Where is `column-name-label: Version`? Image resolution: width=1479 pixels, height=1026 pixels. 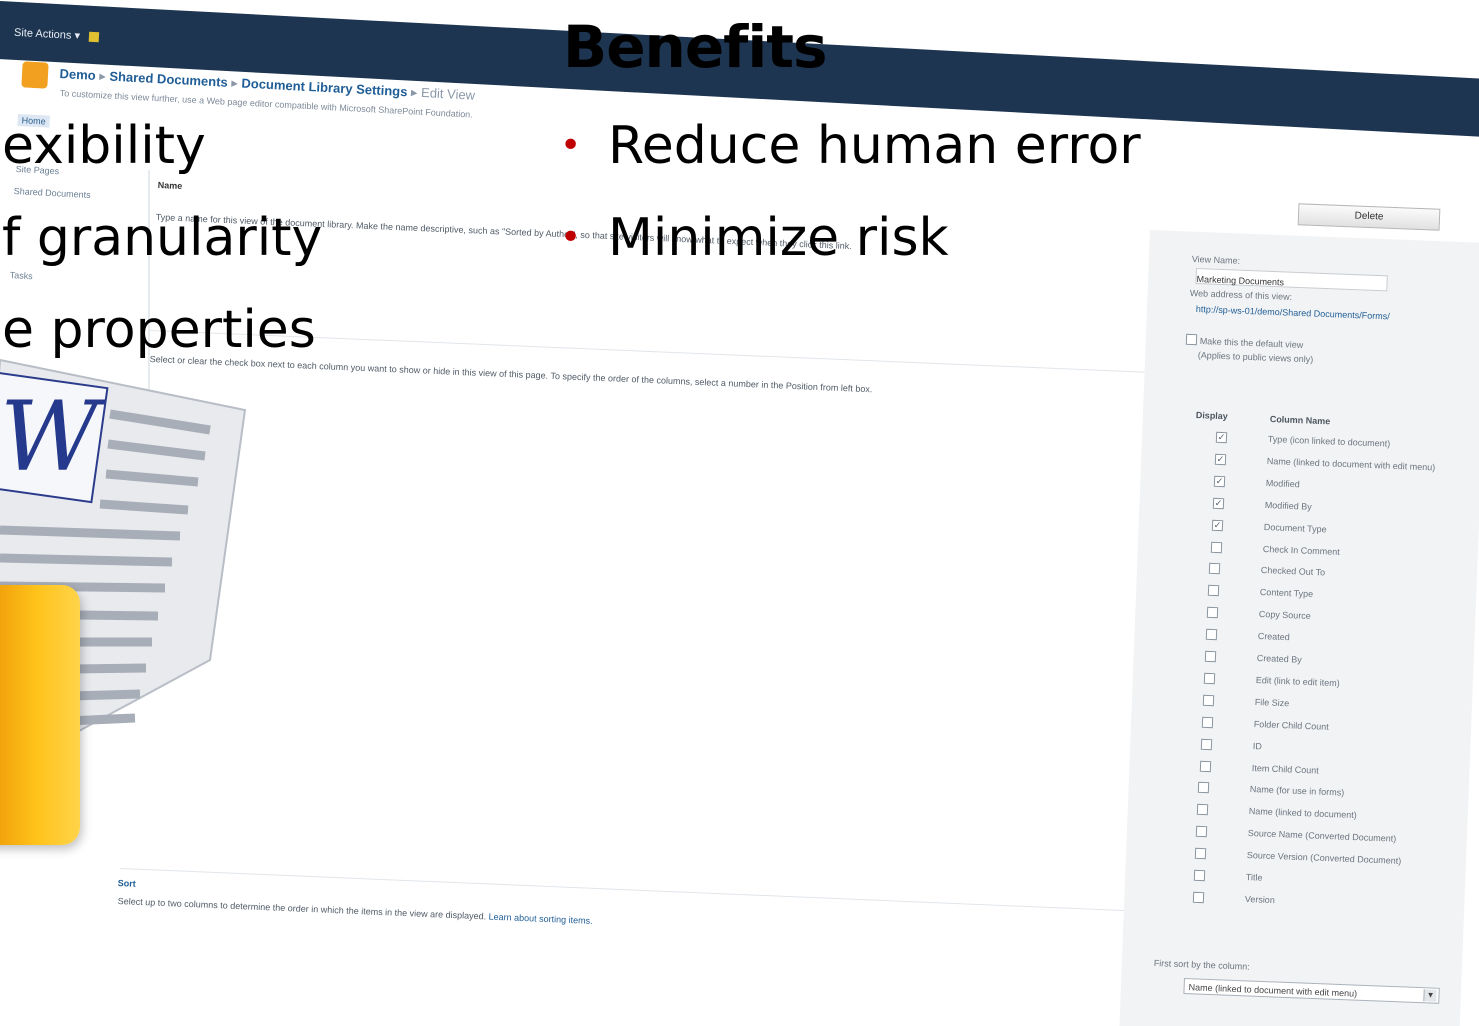
column-name-label: Version is located at coordinates (1259, 899).